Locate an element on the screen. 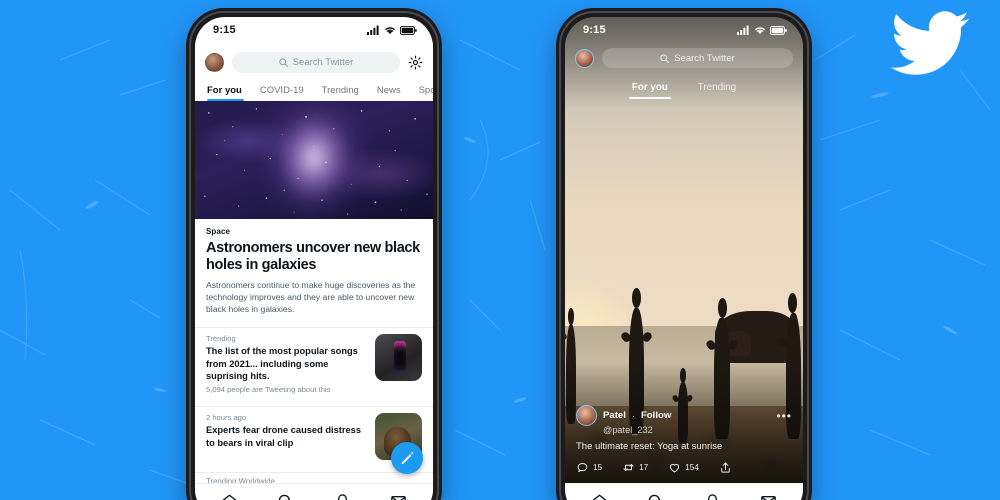 The image size is (1000, 500). hero-image-galaxy is located at coordinates (314, 160).